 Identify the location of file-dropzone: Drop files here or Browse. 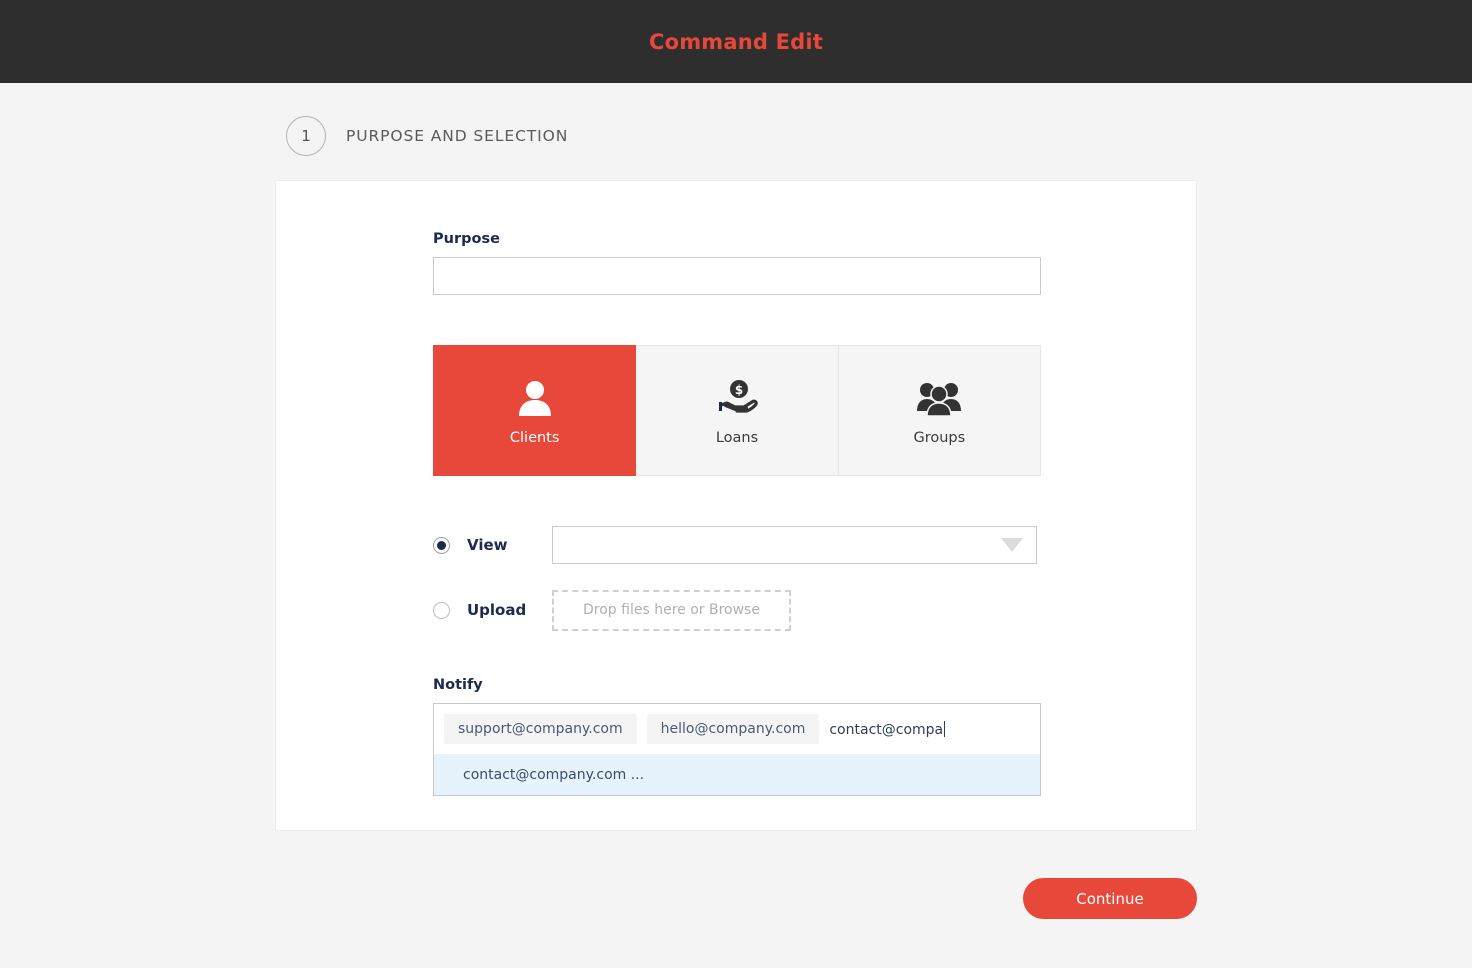
(671, 610).